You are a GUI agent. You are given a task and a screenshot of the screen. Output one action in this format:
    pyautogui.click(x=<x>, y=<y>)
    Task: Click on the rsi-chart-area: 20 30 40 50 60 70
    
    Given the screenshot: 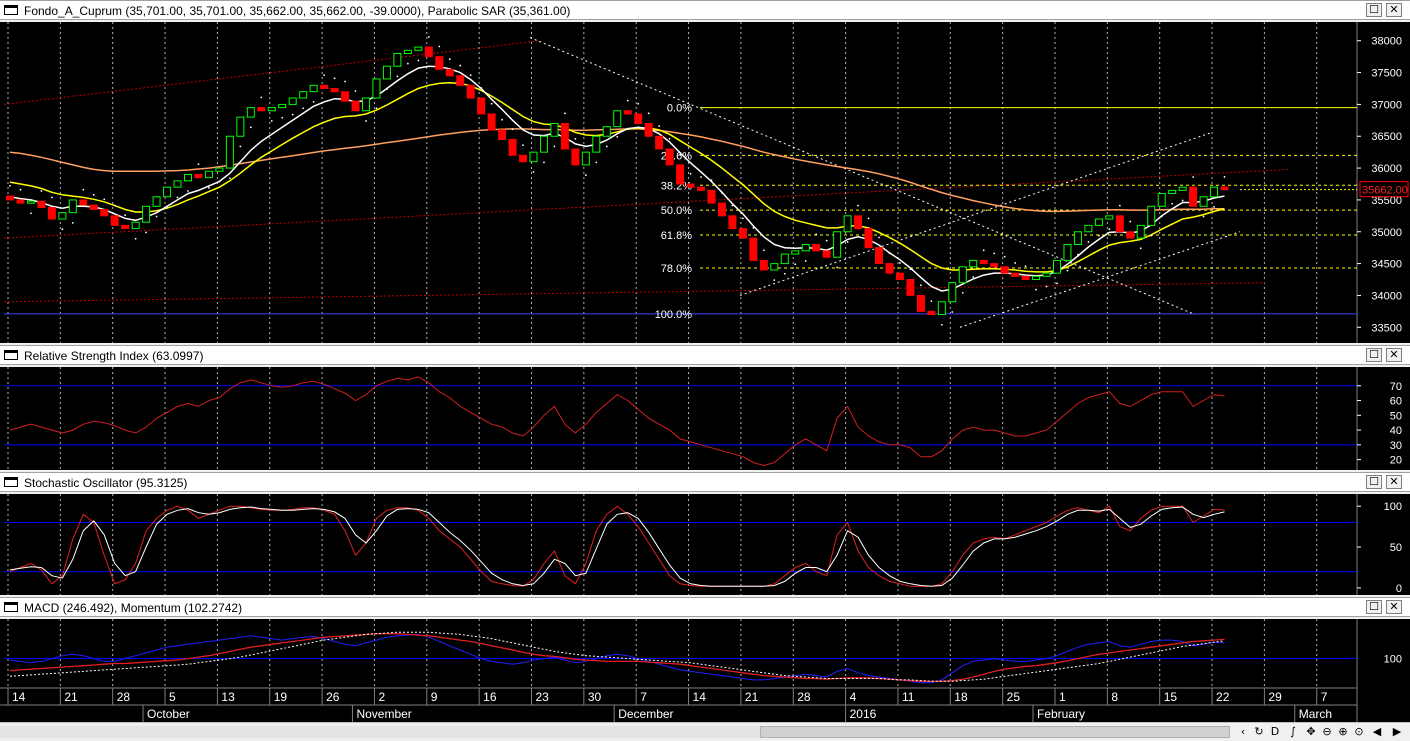 What is the action you would take?
    pyautogui.click(x=705, y=418)
    